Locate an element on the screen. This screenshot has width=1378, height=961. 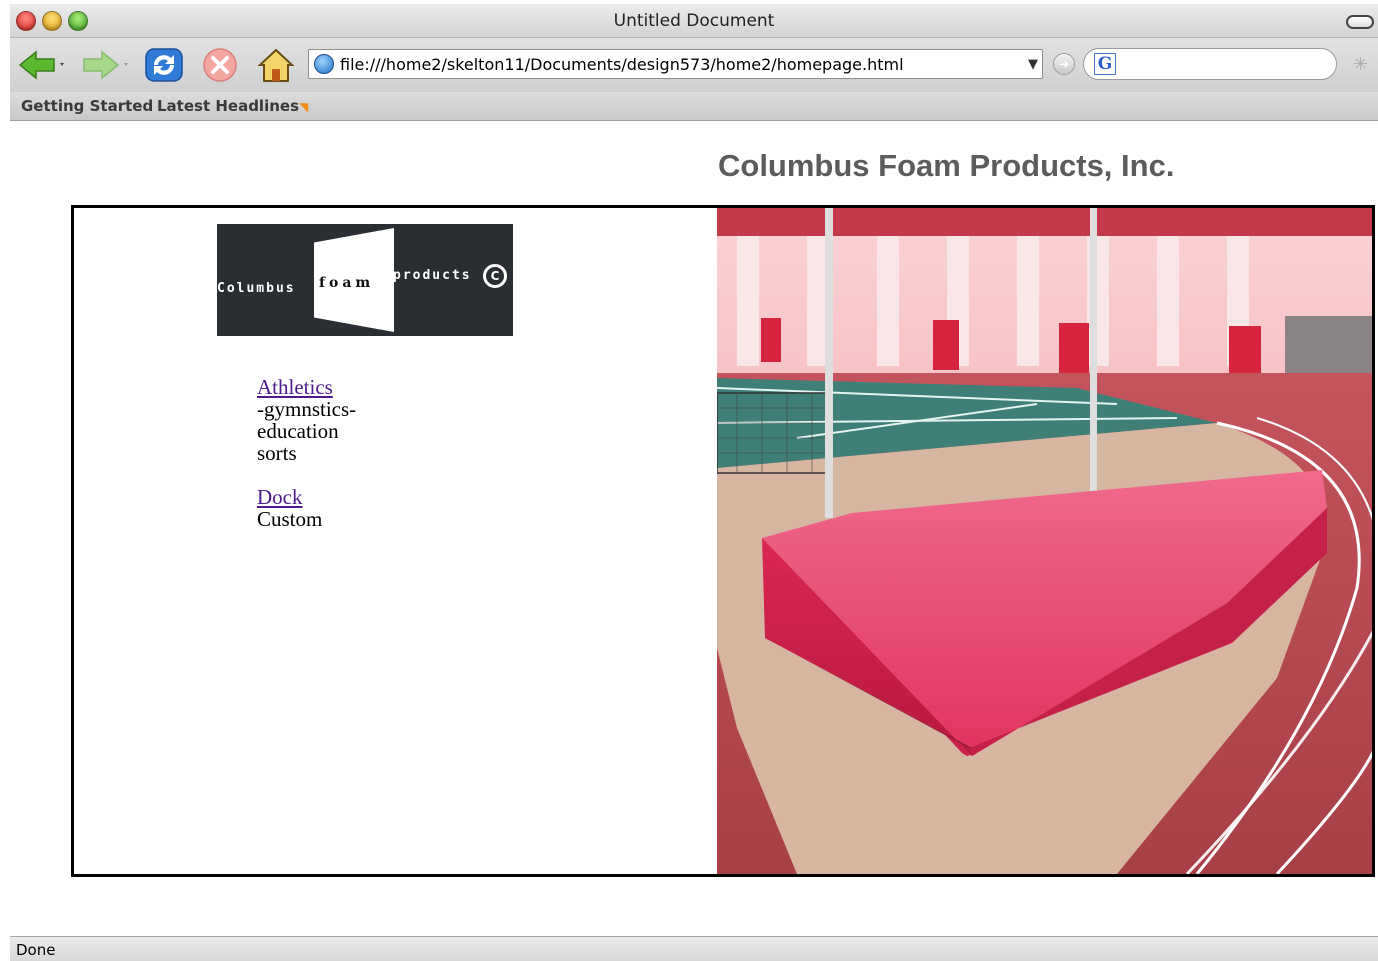
back-button is located at coordinates (42, 65).